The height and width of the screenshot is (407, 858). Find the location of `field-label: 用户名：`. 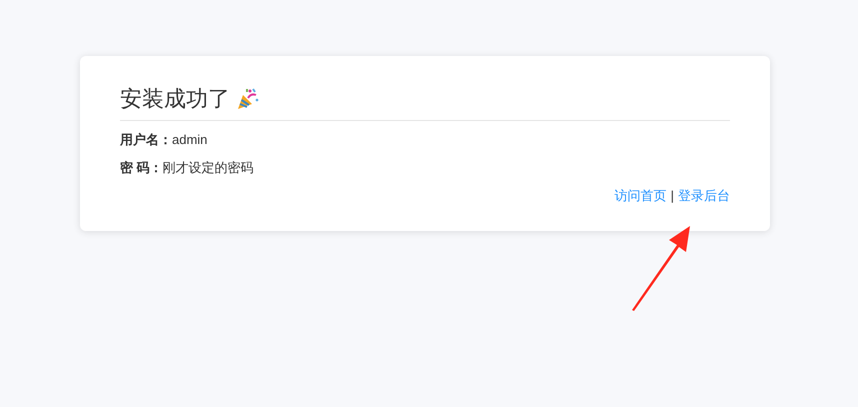

field-label: 用户名： is located at coordinates (146, 140).